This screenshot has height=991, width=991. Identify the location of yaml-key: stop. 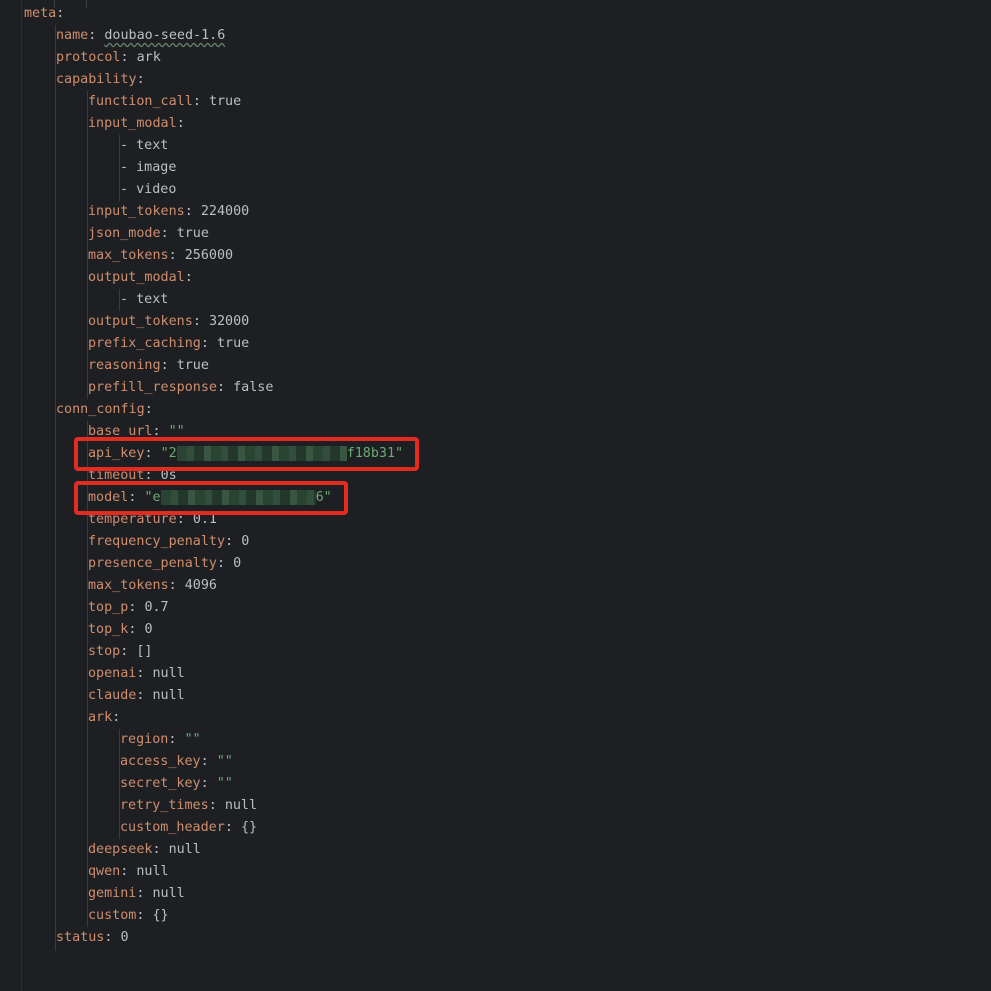
(104, 651).